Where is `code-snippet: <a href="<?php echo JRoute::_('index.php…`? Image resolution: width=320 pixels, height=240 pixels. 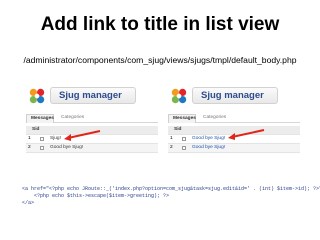 code-snippet: <a href="<?php echo JRoute::_('index.php… is located at coordinates (171, 196).